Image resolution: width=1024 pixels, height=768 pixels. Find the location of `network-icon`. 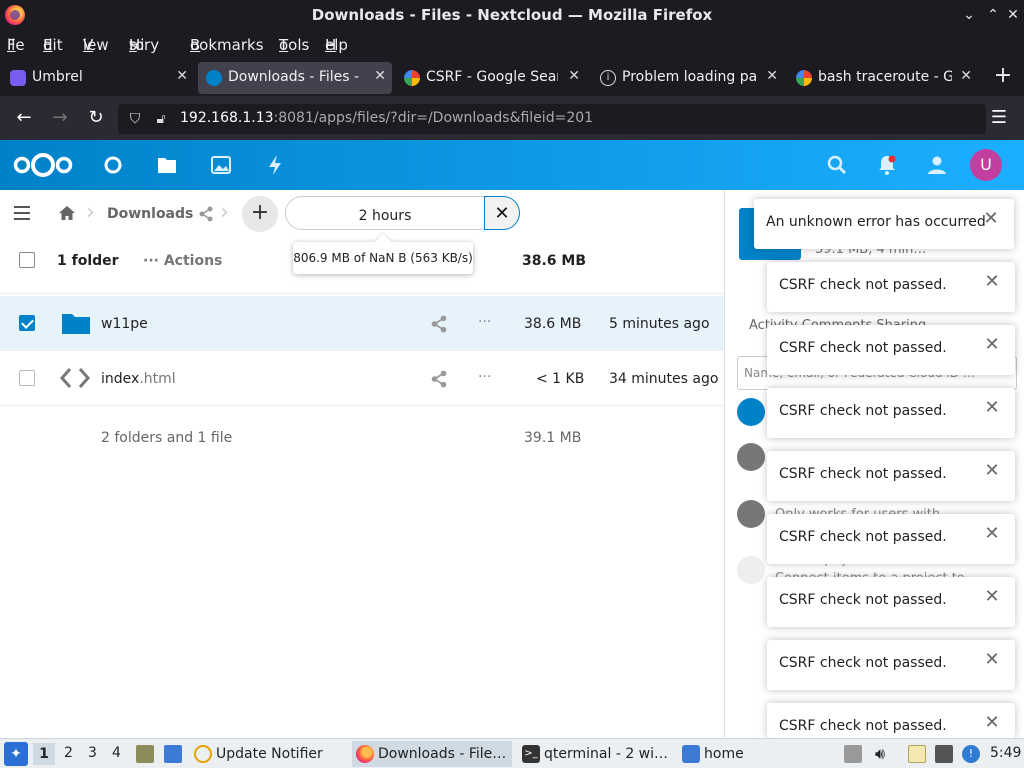

network-icon is located at coordinates (944, 754).